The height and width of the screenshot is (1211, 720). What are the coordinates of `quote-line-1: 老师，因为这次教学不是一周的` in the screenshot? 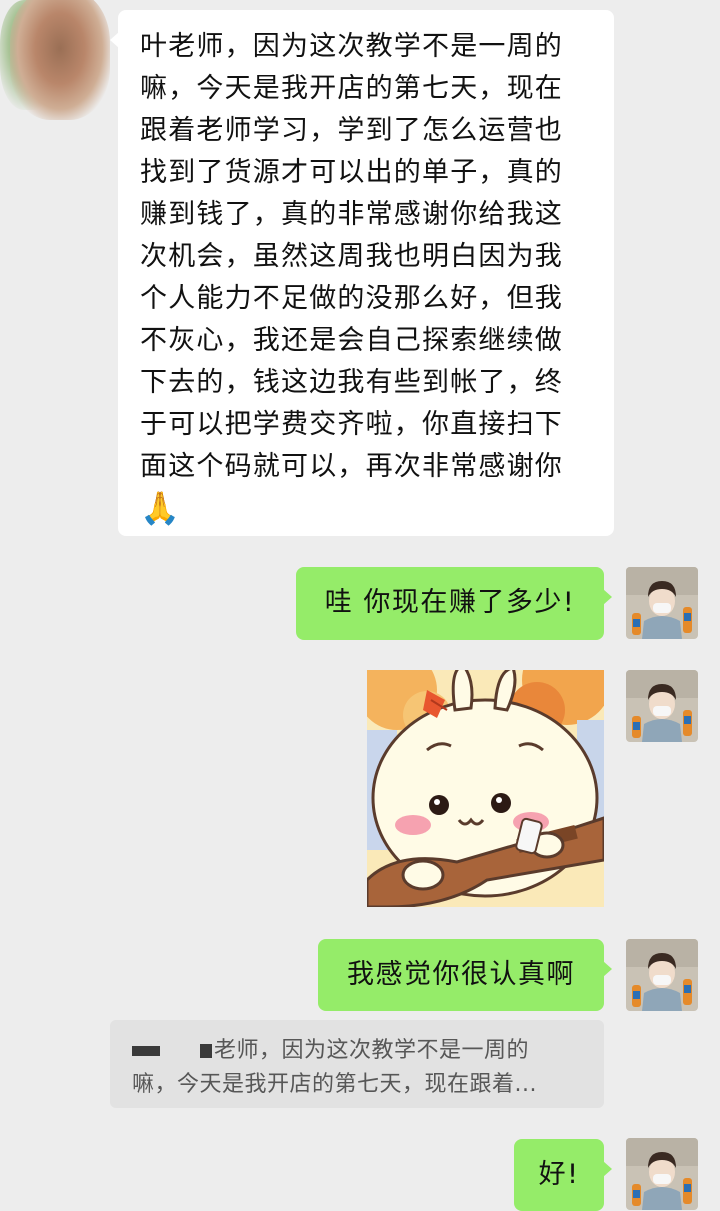 It's located at (372, 1050).